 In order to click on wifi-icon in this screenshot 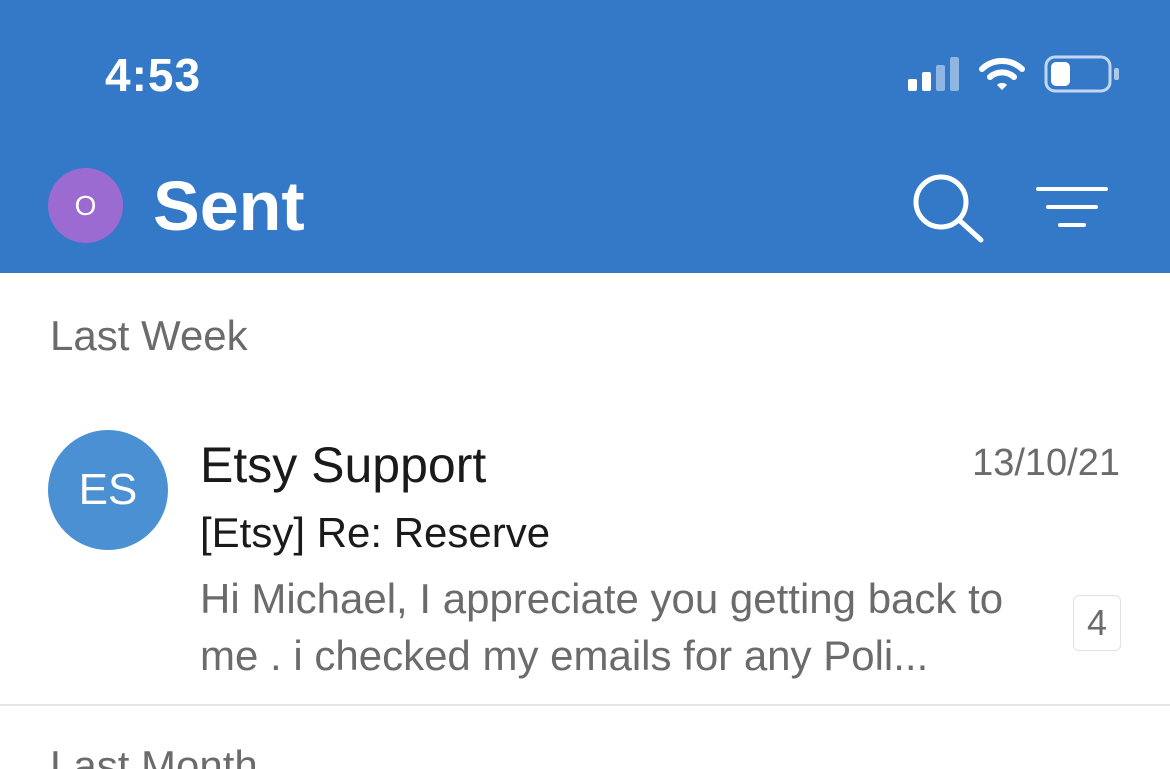, I will do `click(1002, 74)`.